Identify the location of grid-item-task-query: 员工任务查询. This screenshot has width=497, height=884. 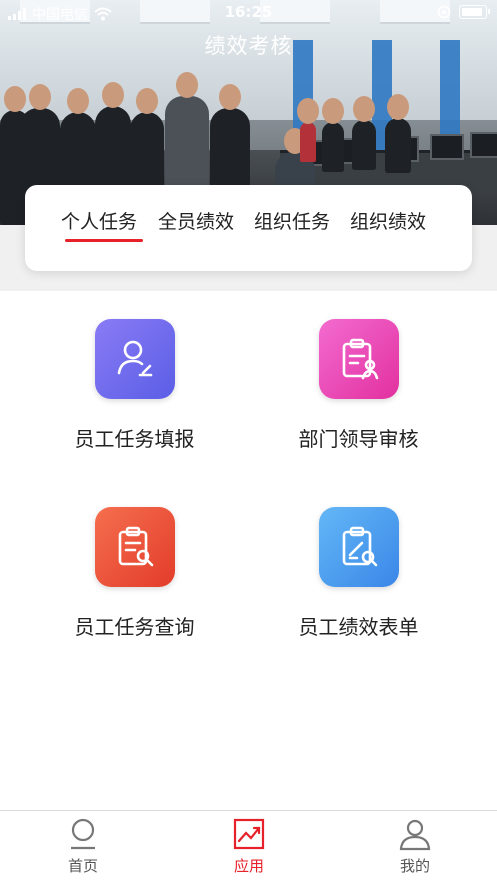
(132, 582).